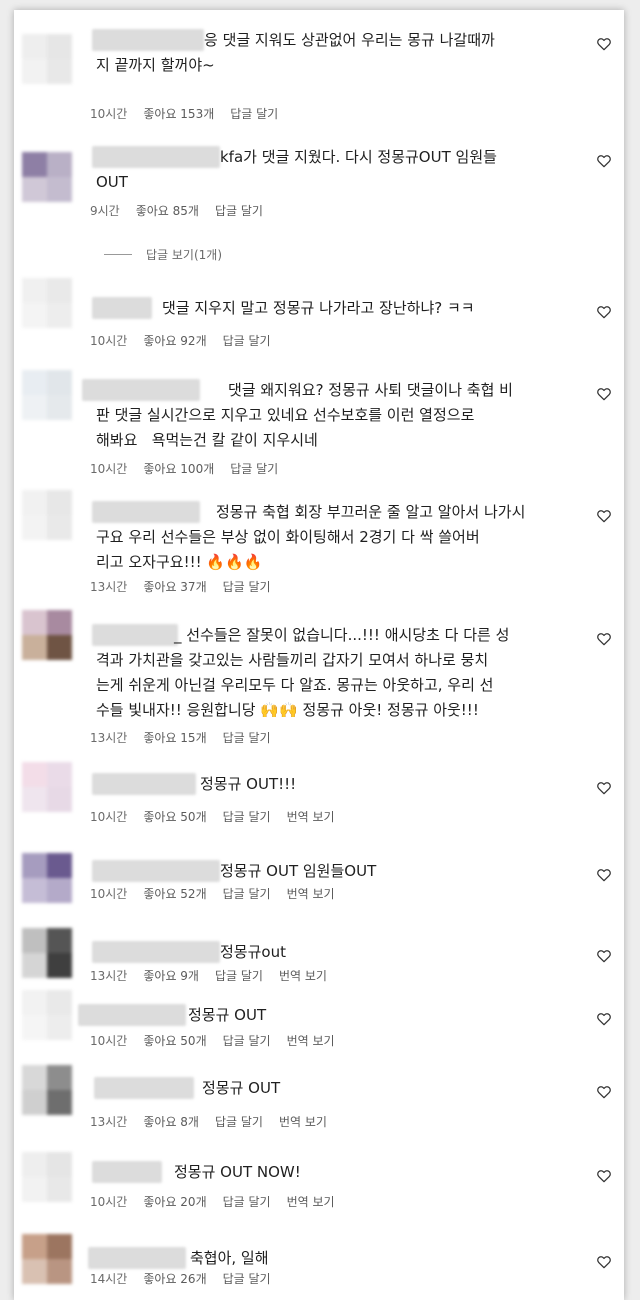 The width and height of the screenshot is (640, 1300). I want to click on comment-text: kfa가 댓글 지웠다. 다시 정몽규OUT 임원들 OUT, so click(346, 170).